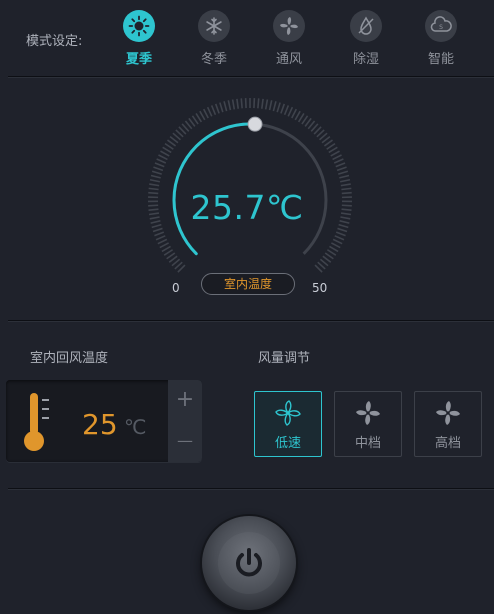 The height and width of the screenshot is (614, 494). I want to click on return-air-unit: ℃, so click(135, 427).